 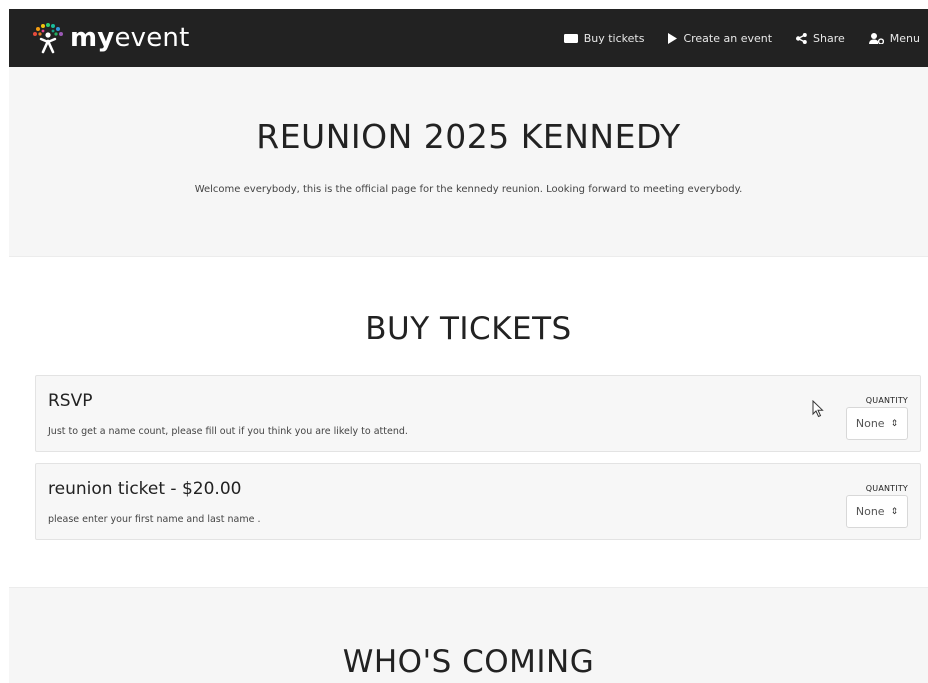 I want to click on ticket-name: RSVP, so click(x=70, y=401).